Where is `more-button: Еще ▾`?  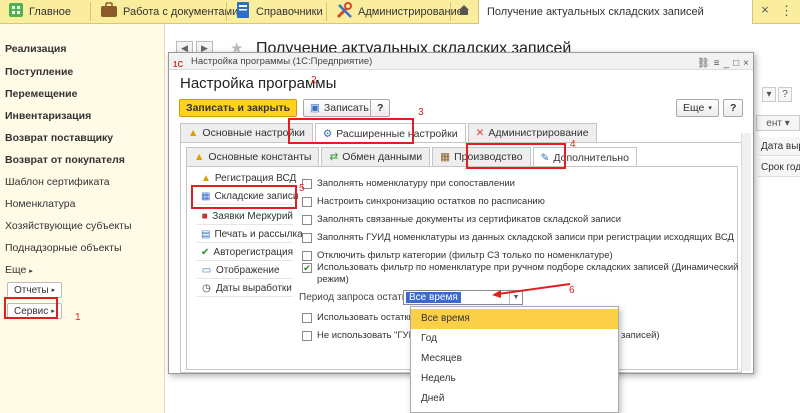
more-button: Еще ▾ is located at coordinates (697, 108).